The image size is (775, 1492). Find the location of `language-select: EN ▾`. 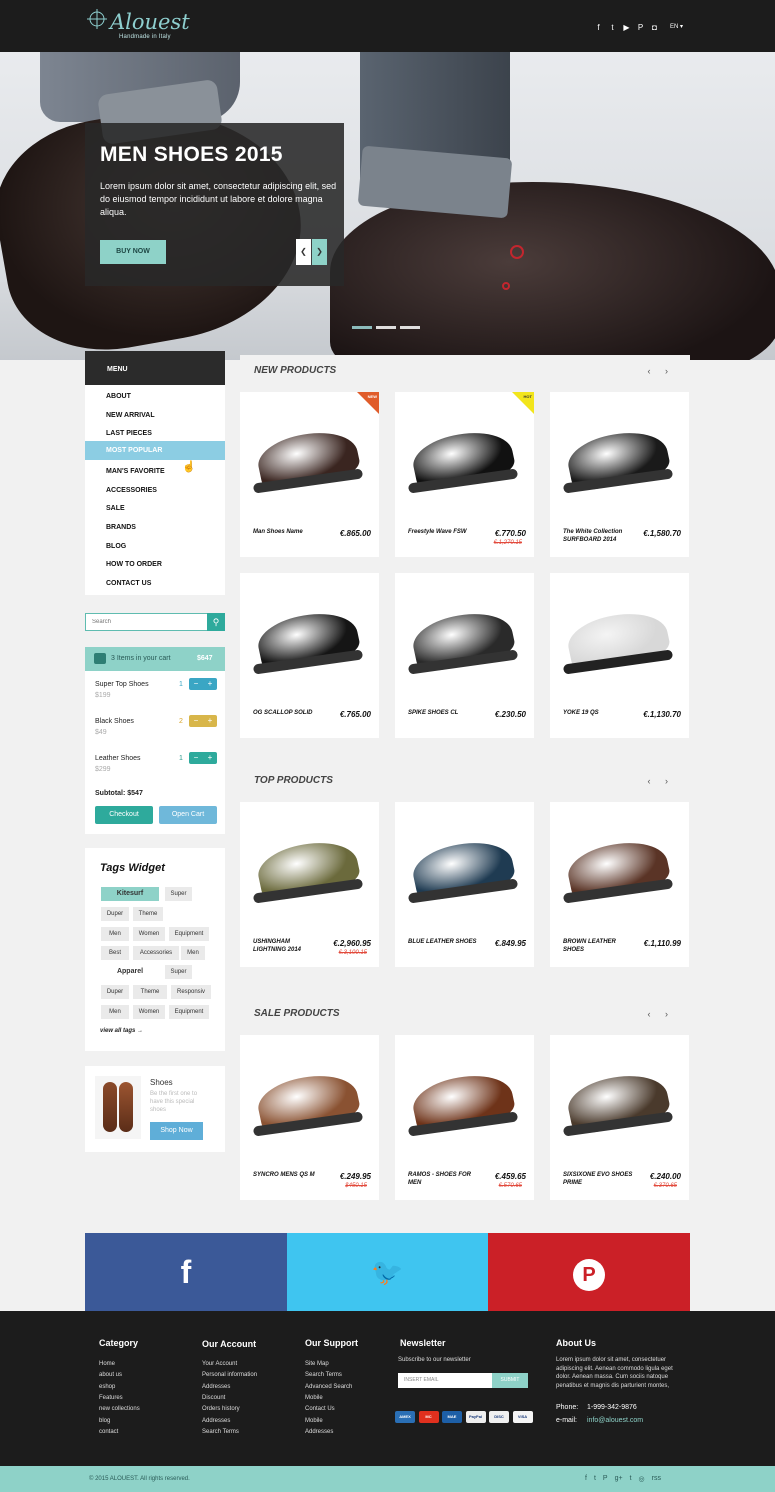

language-select: EN ▾ is located at coordinates (676, 27).